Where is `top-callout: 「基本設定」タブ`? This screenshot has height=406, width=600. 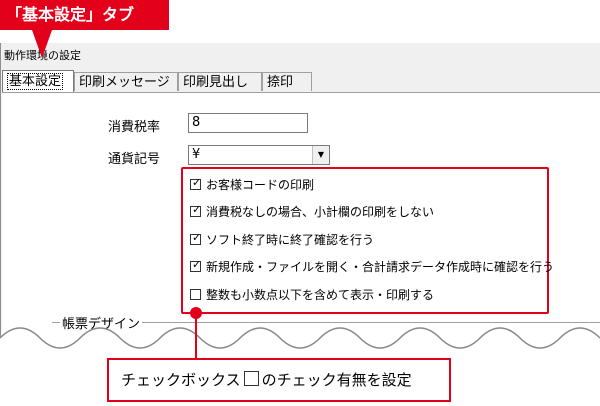 top-callout: 「基本設定」タブ is located at coordinates (84, 15).